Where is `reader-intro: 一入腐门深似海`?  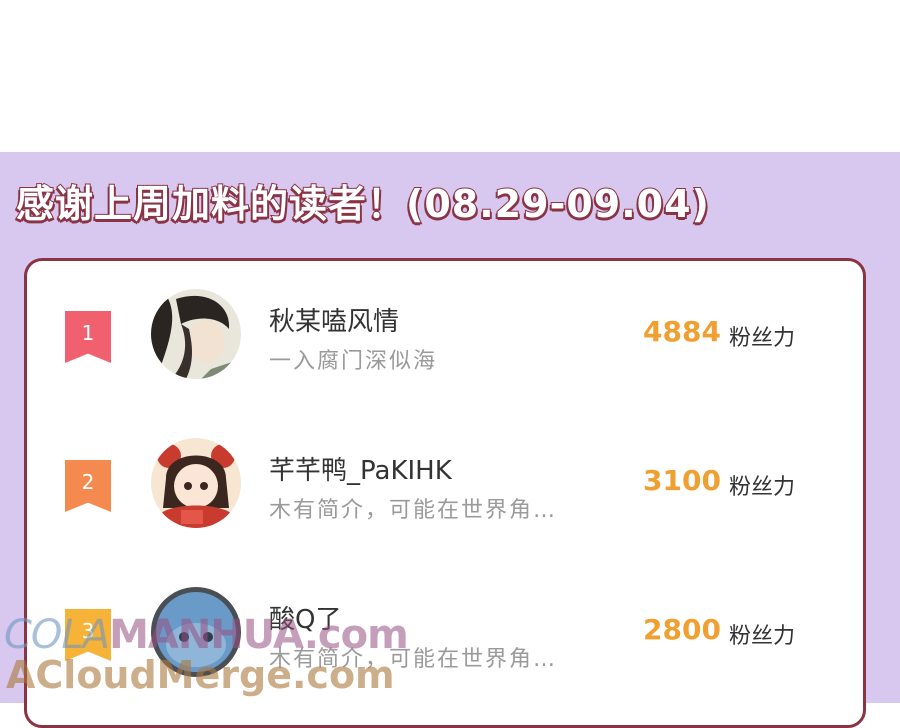 reader-intro: 一入腐门深似海 is located at coordinates (353, 361).